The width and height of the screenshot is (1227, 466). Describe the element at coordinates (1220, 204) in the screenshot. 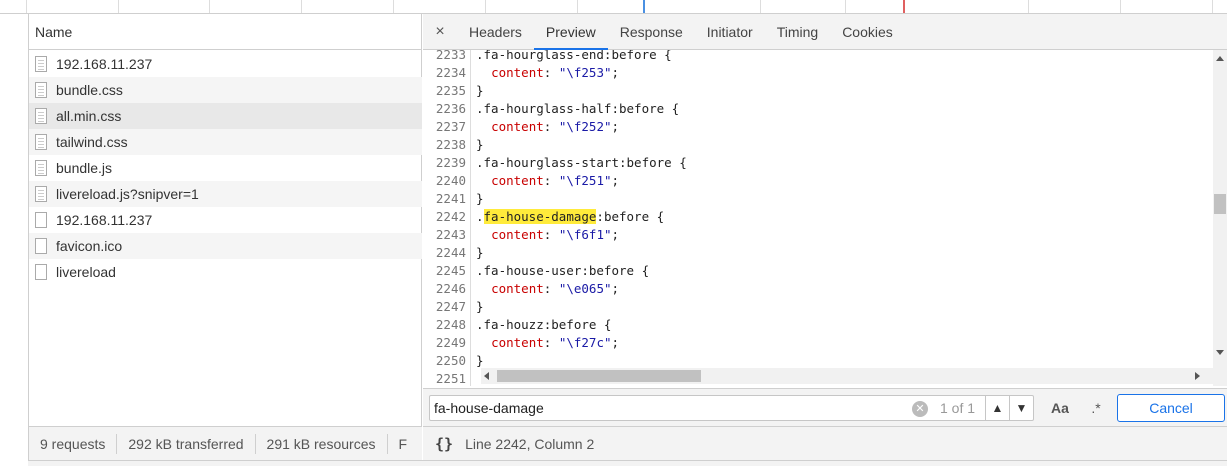

I see `vertical-scroll-thumb` at that location.